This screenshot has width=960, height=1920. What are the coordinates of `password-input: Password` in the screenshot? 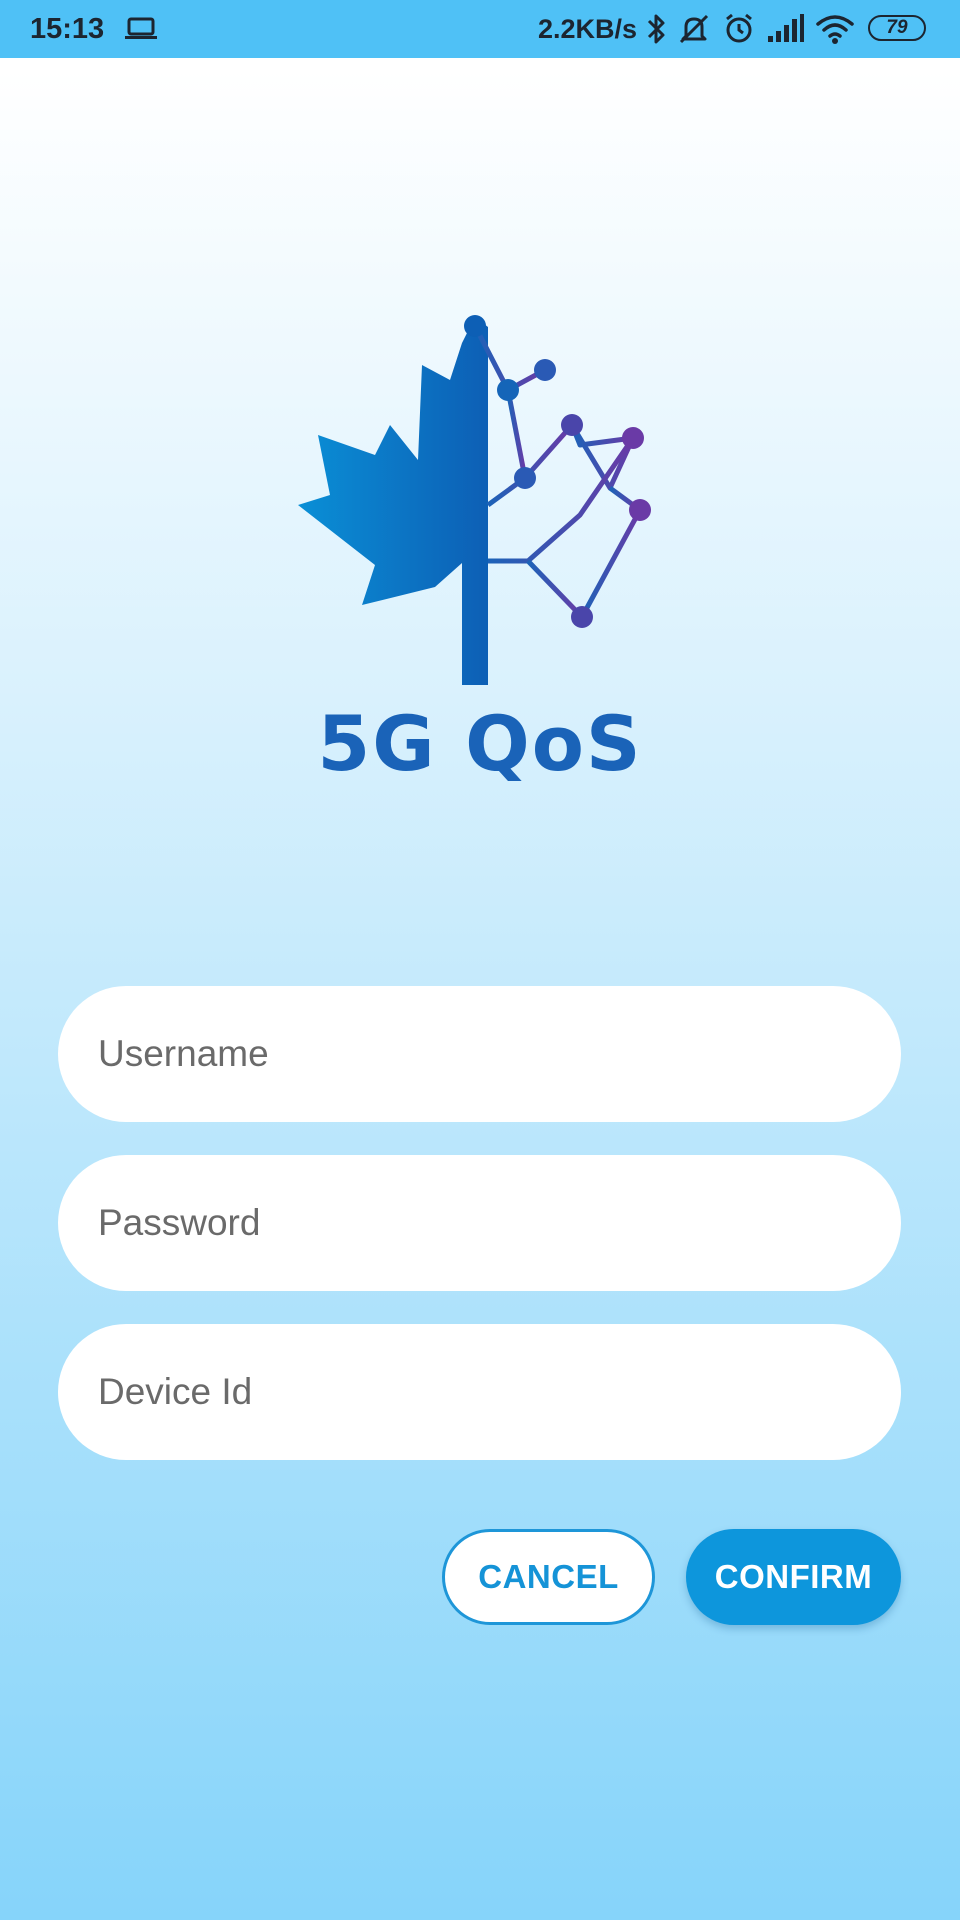 It's located at (479, 1223).